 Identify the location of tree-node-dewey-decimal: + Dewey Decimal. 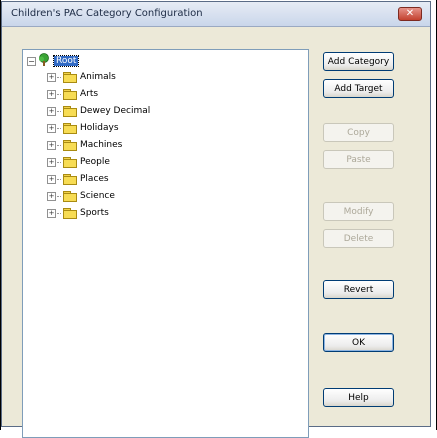
(98, 111).